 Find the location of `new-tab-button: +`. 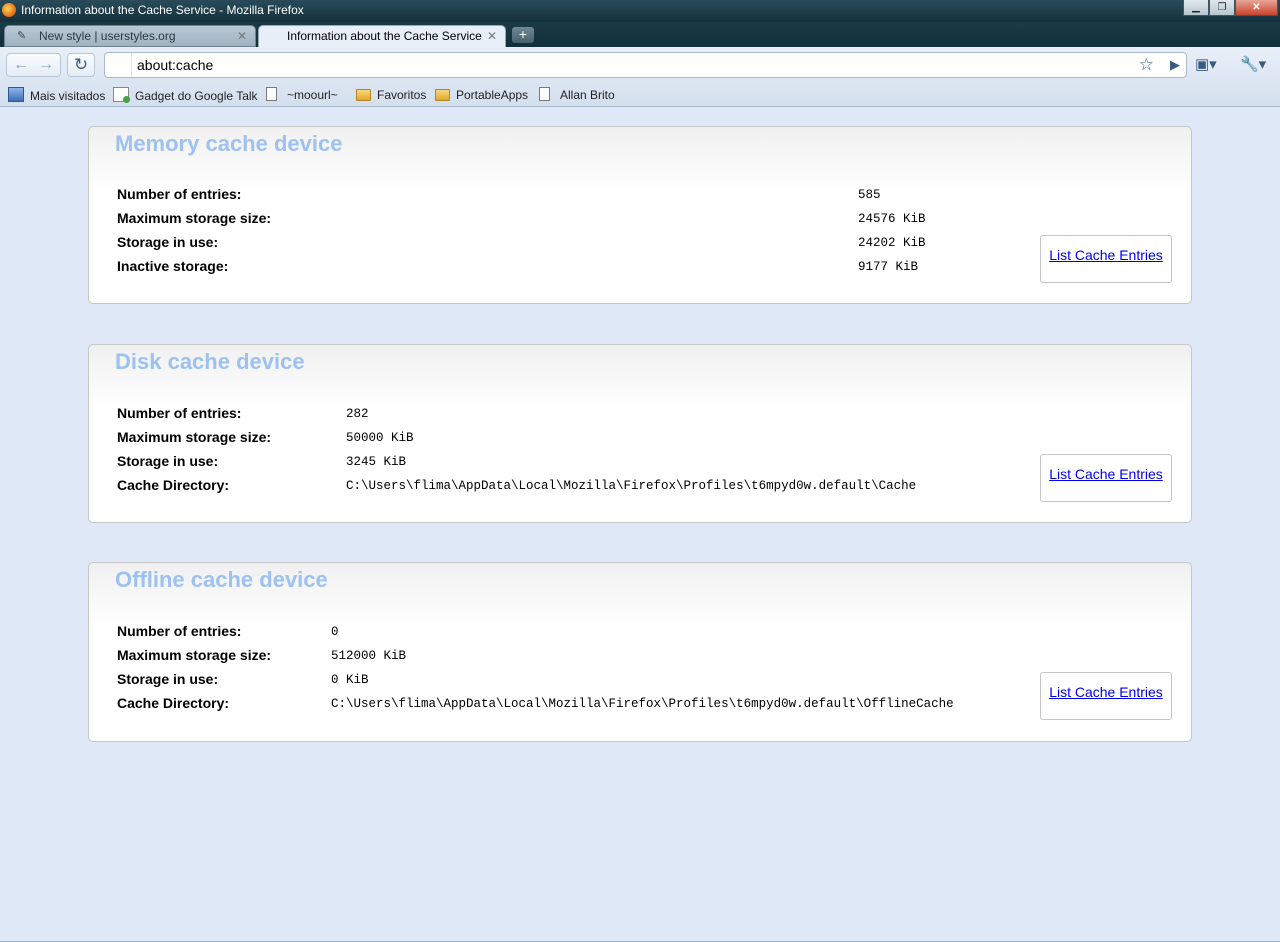

new-tab-button: + is located at coordinates (523, 35).